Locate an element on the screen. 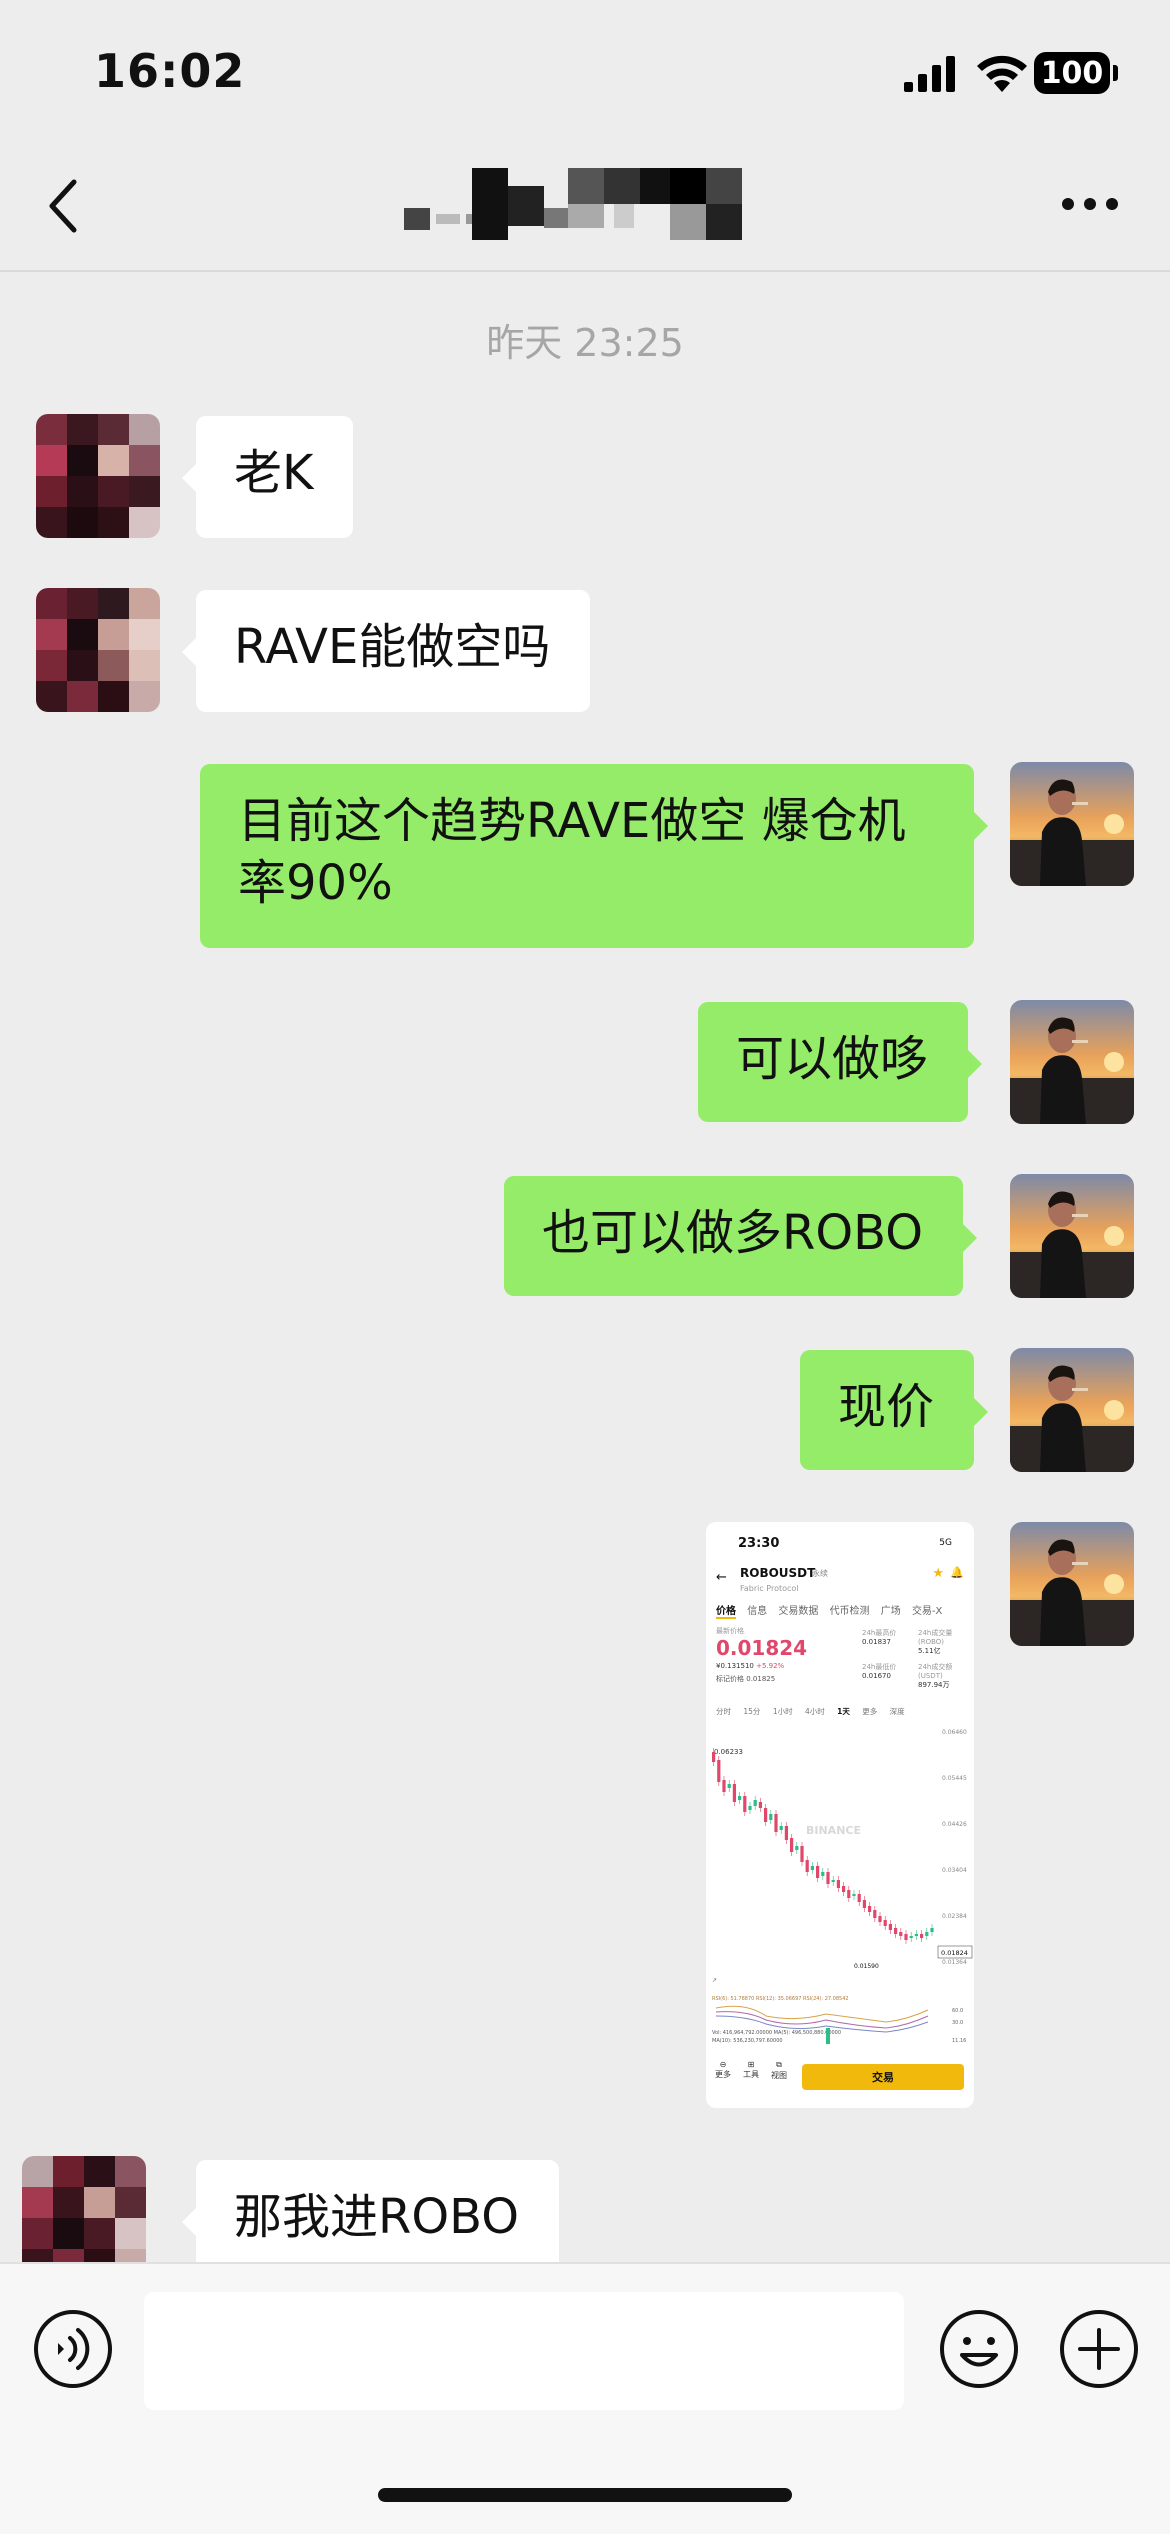  interval-item: 4小时 is located at coordinates (815, 1711).